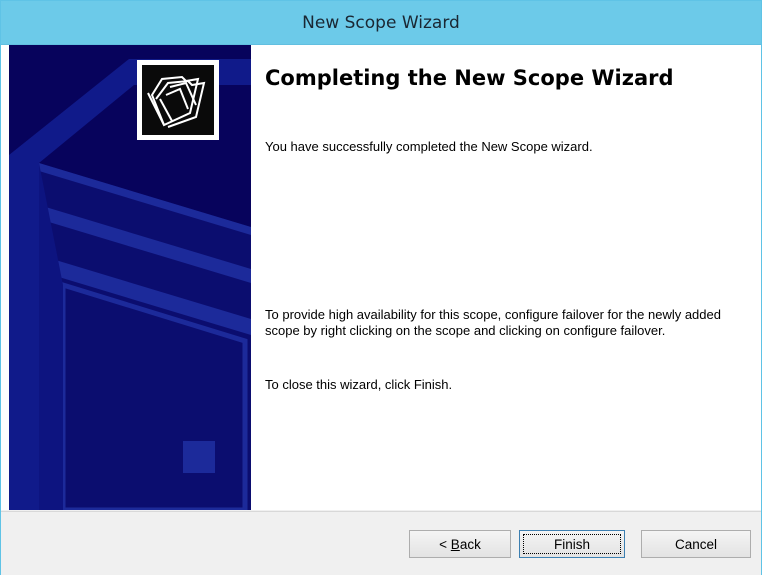 The height and width of the screenshot is (575, 762). What do you see at coordinates (455, 544) in the screenshot?
I see `back-button-accelerator: B` at bounding box center [455, 544].